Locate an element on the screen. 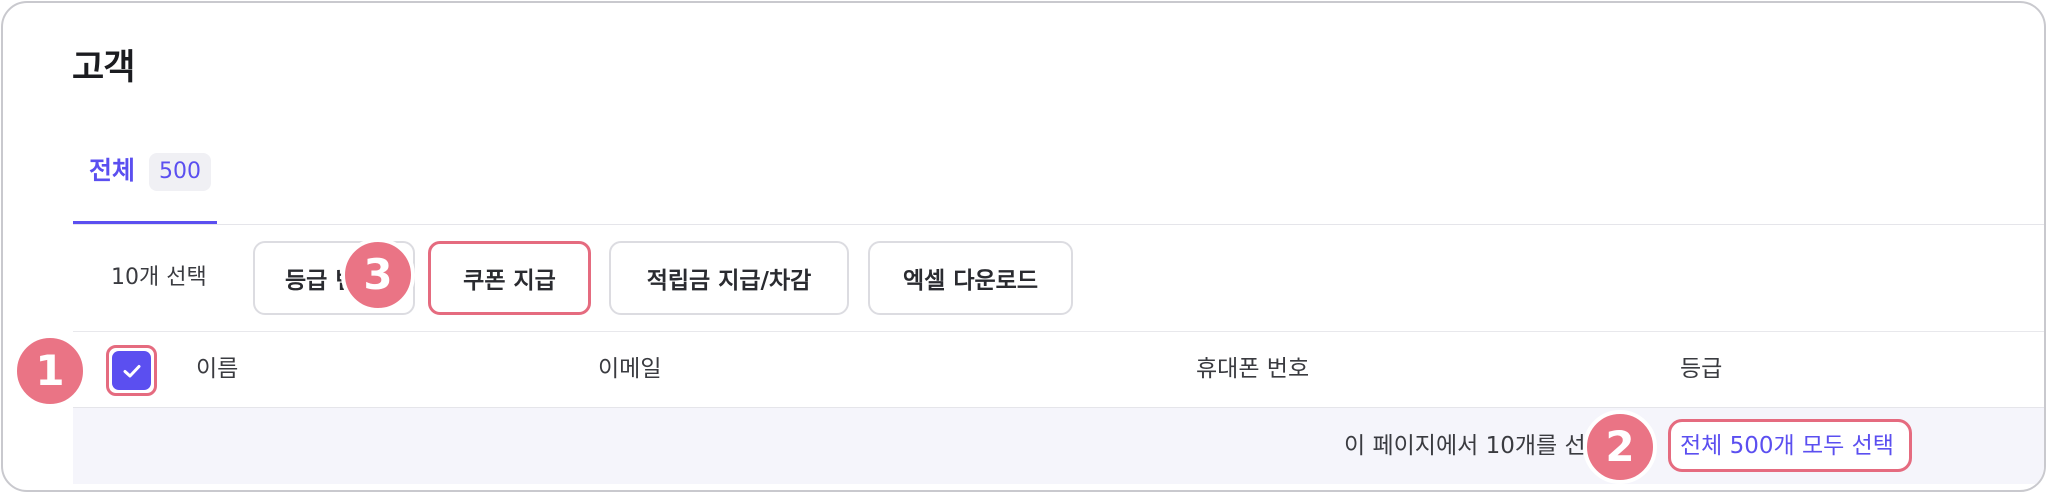  tab-all: 전체 500 is located at coordinates (145, 185).